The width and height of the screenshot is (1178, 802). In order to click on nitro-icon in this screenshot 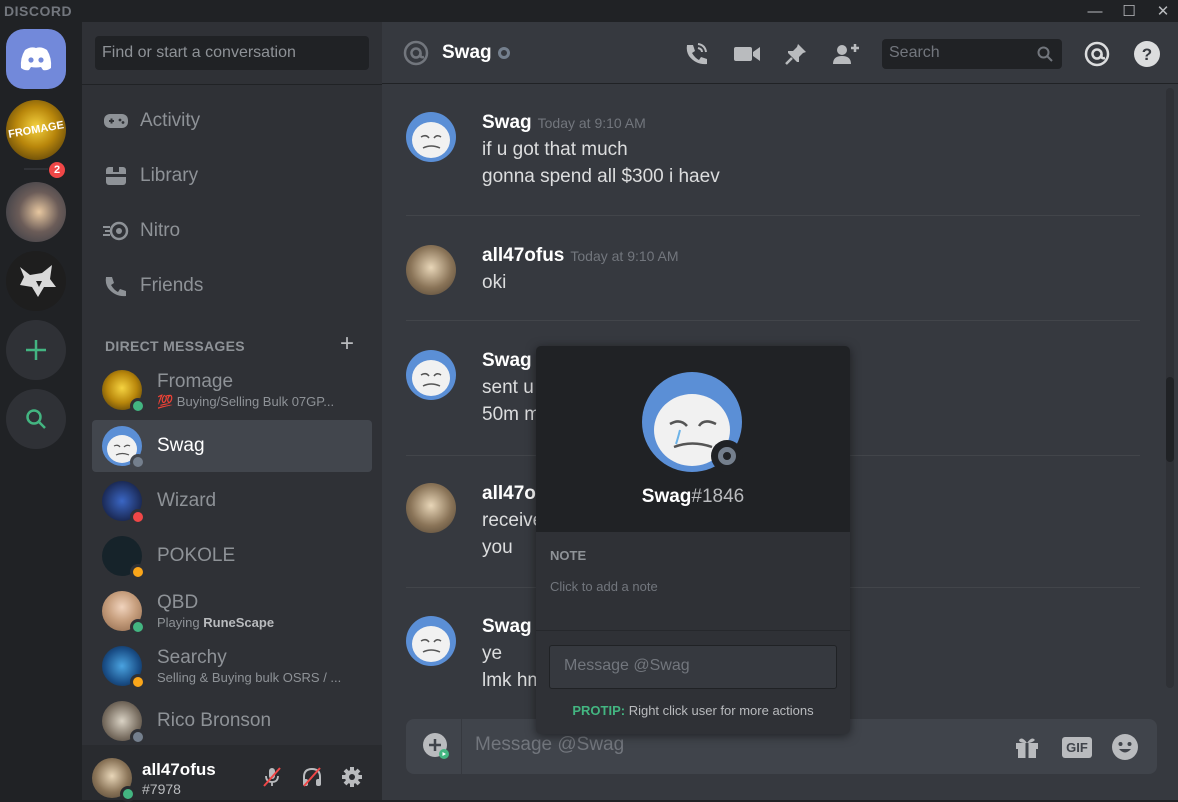, I will do `click(116, 231)`.